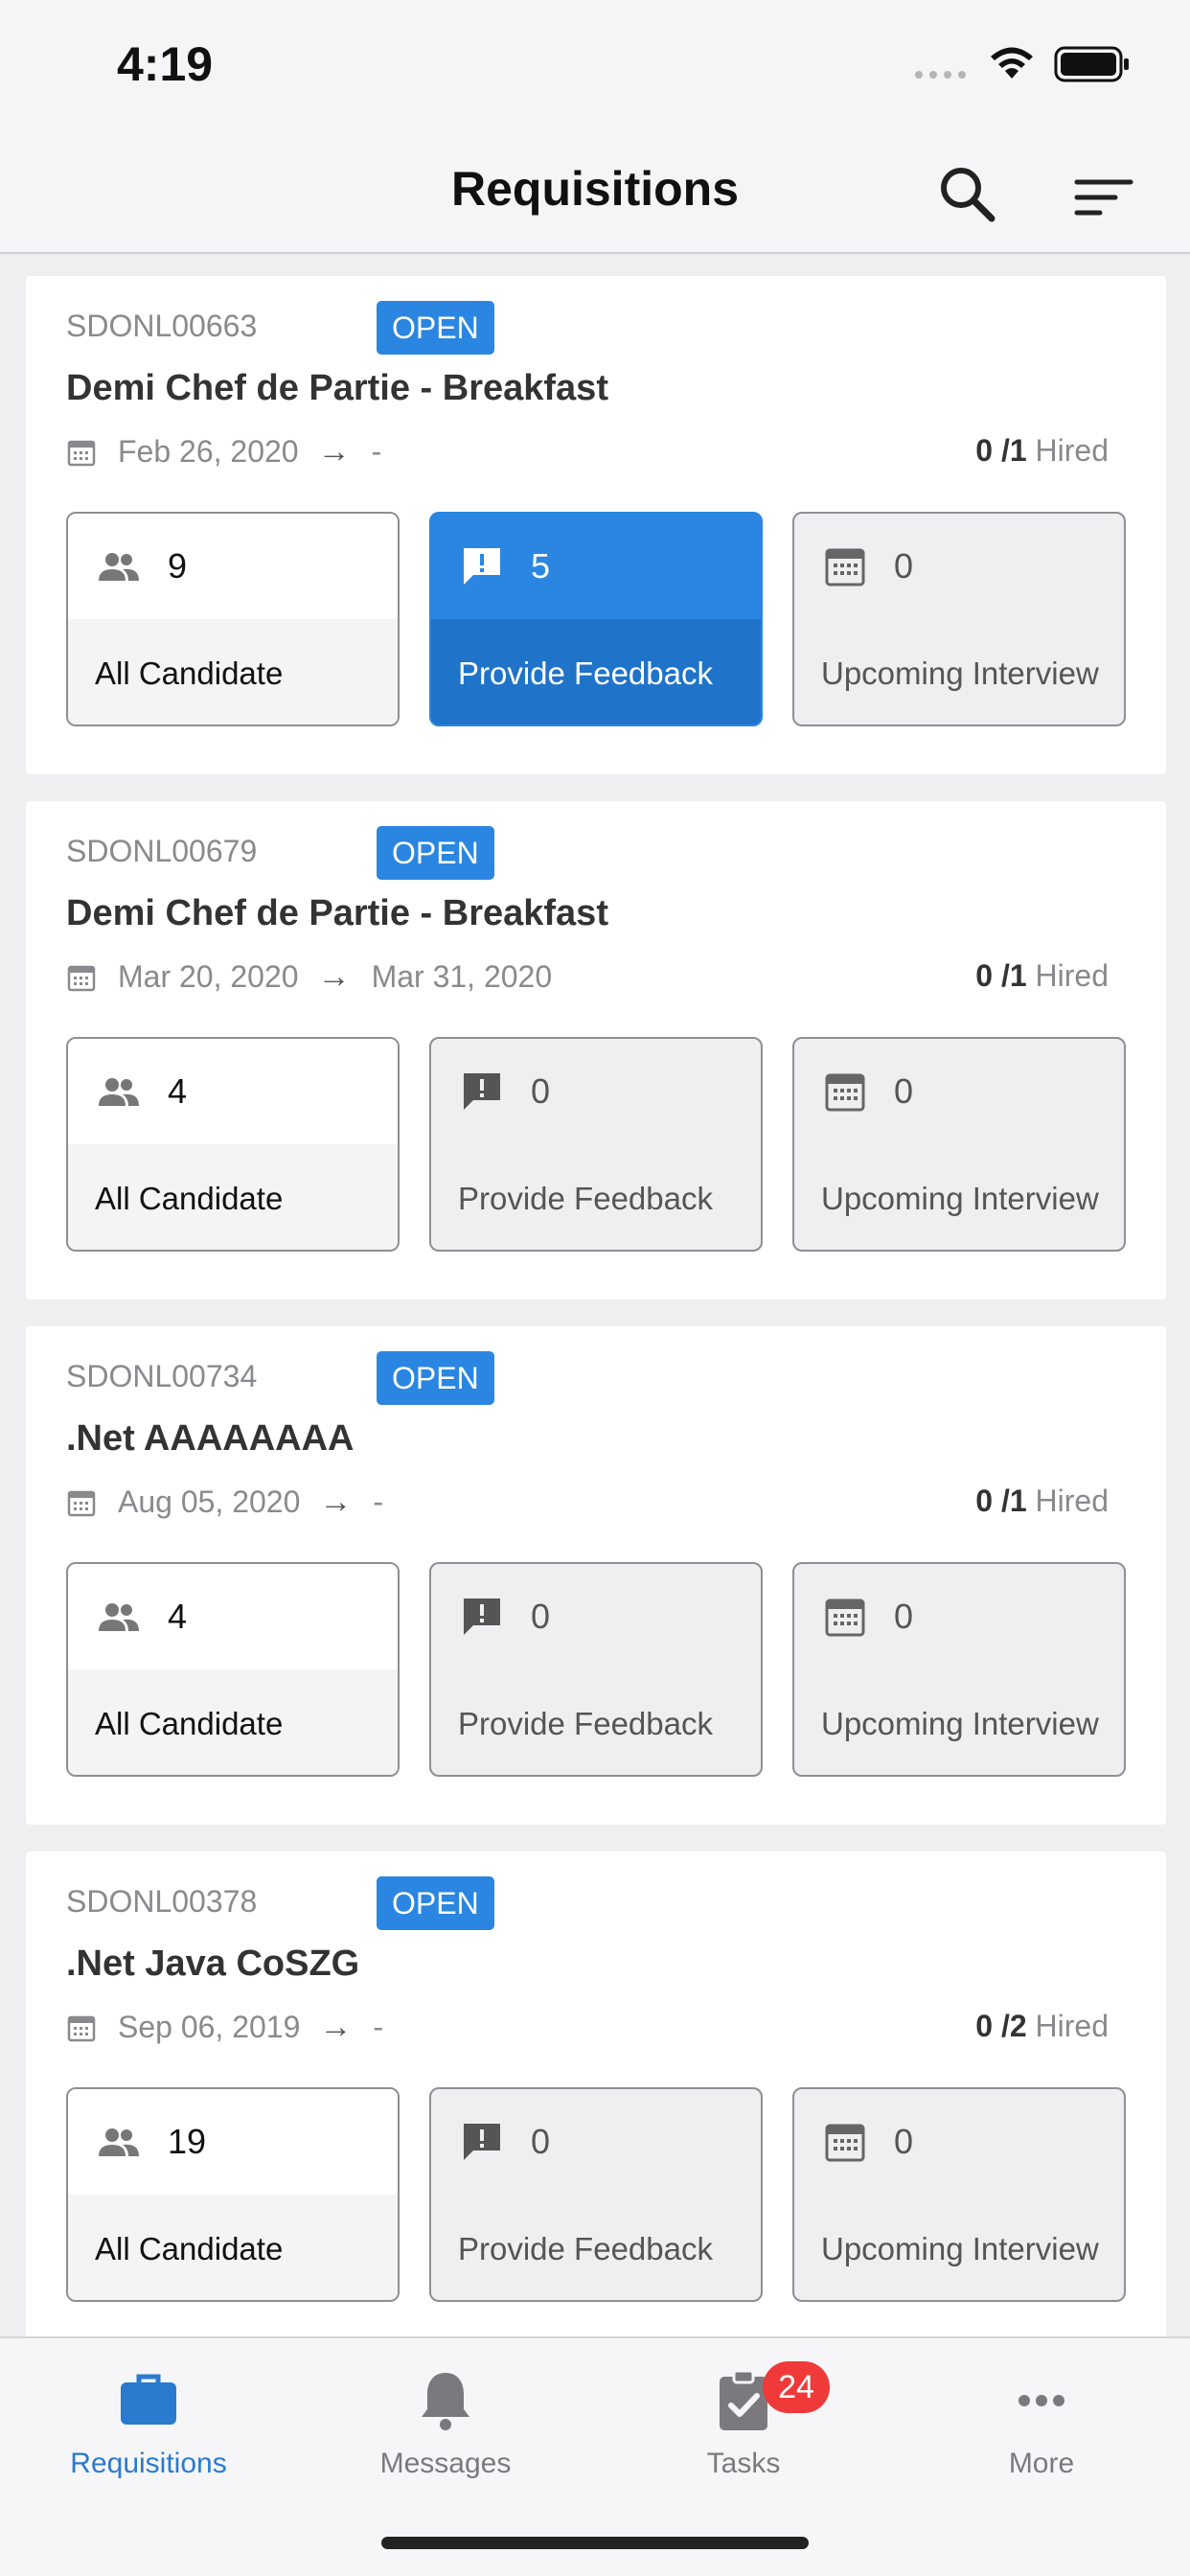  I want to click on requisition-title: .Net Java CoSZG, so click(213, 1964).